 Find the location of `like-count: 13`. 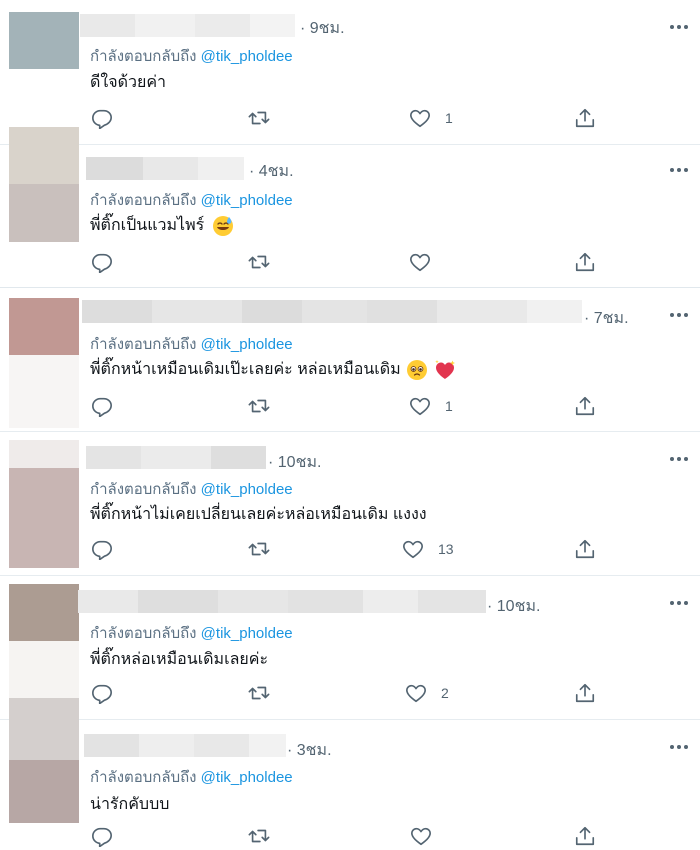

like-count: 13 is located at coordinates (446, 549).